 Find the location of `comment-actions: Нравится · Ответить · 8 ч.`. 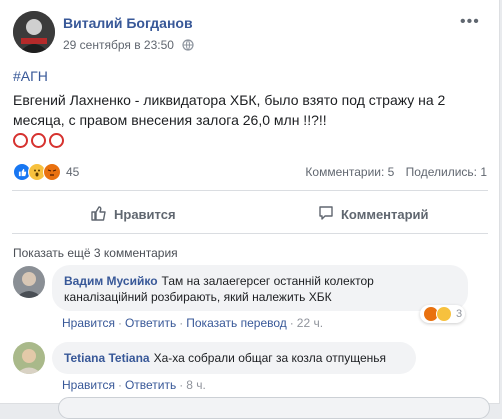

comment-actions: Нравится · Ответить · 8 ч. is located at coordinates (134, 385).